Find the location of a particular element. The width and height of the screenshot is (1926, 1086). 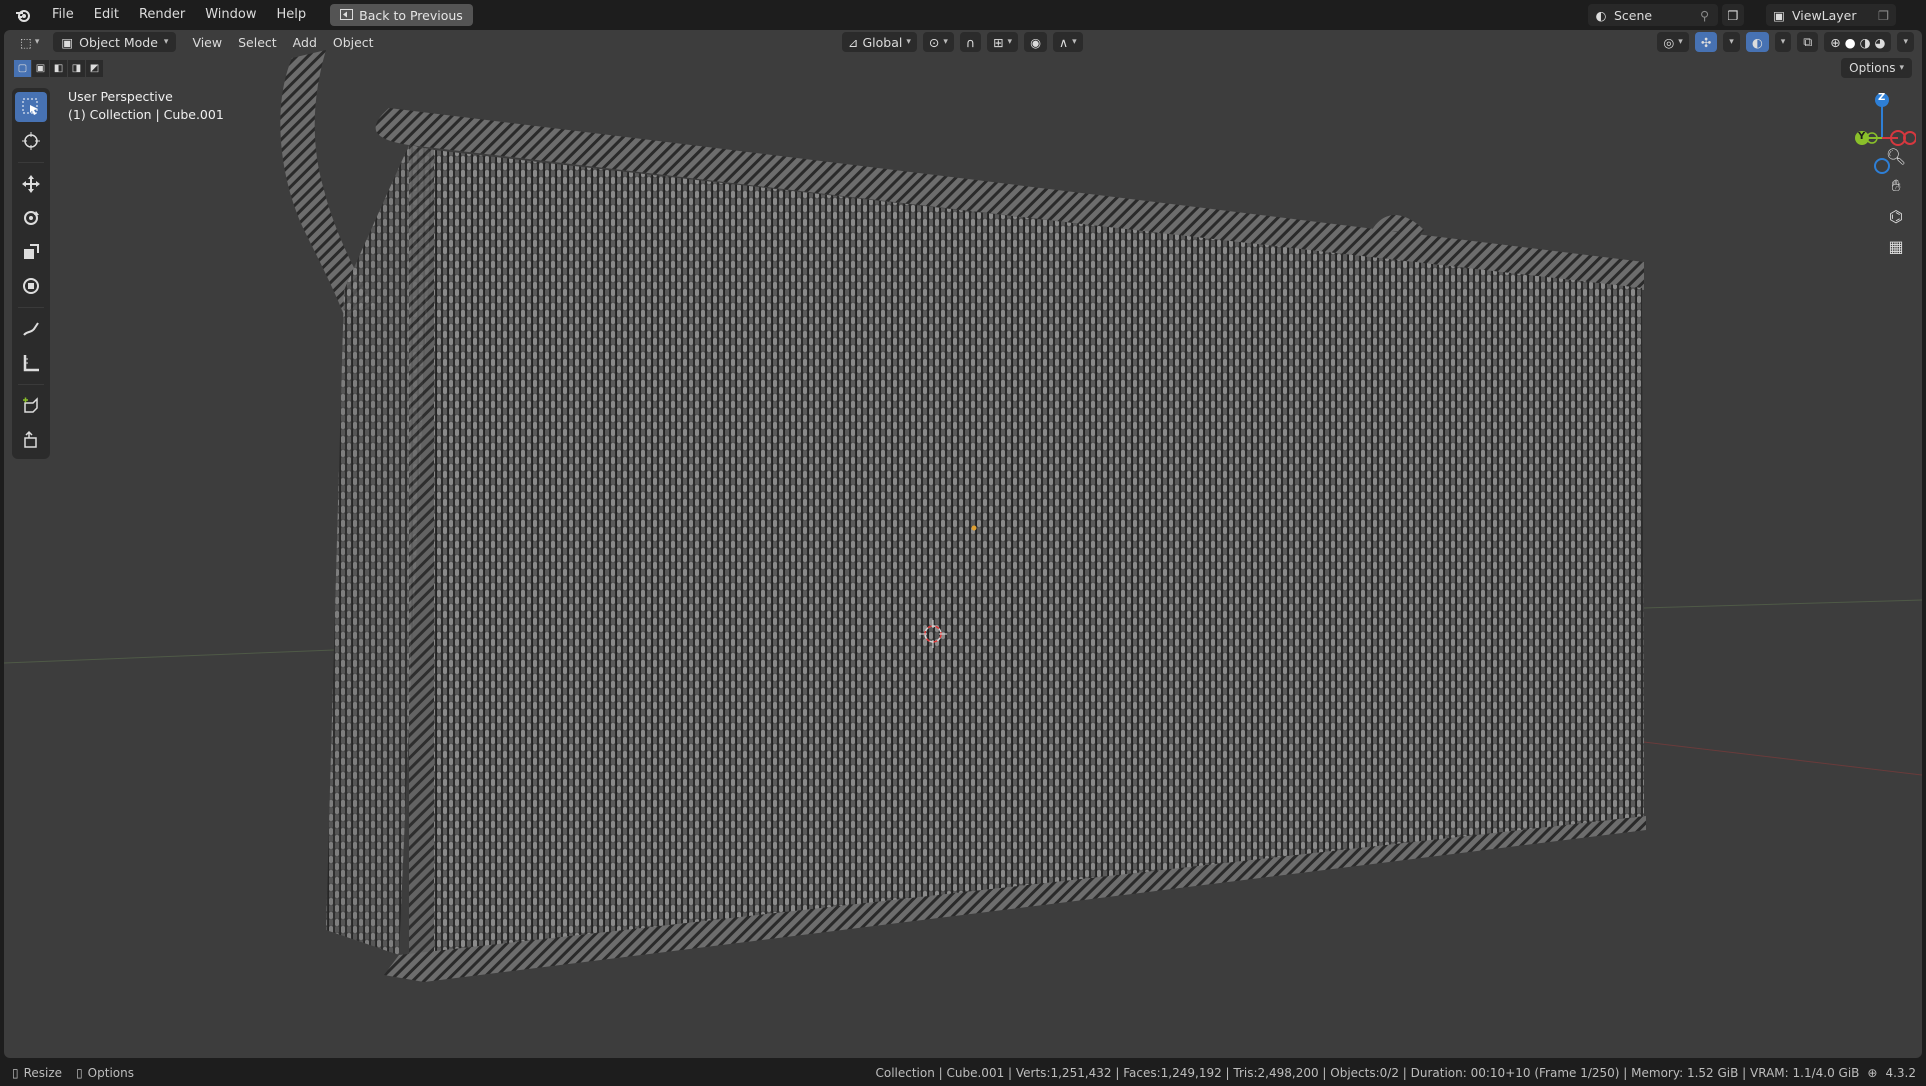

select-box-tool is located at coordinates (31, 107).